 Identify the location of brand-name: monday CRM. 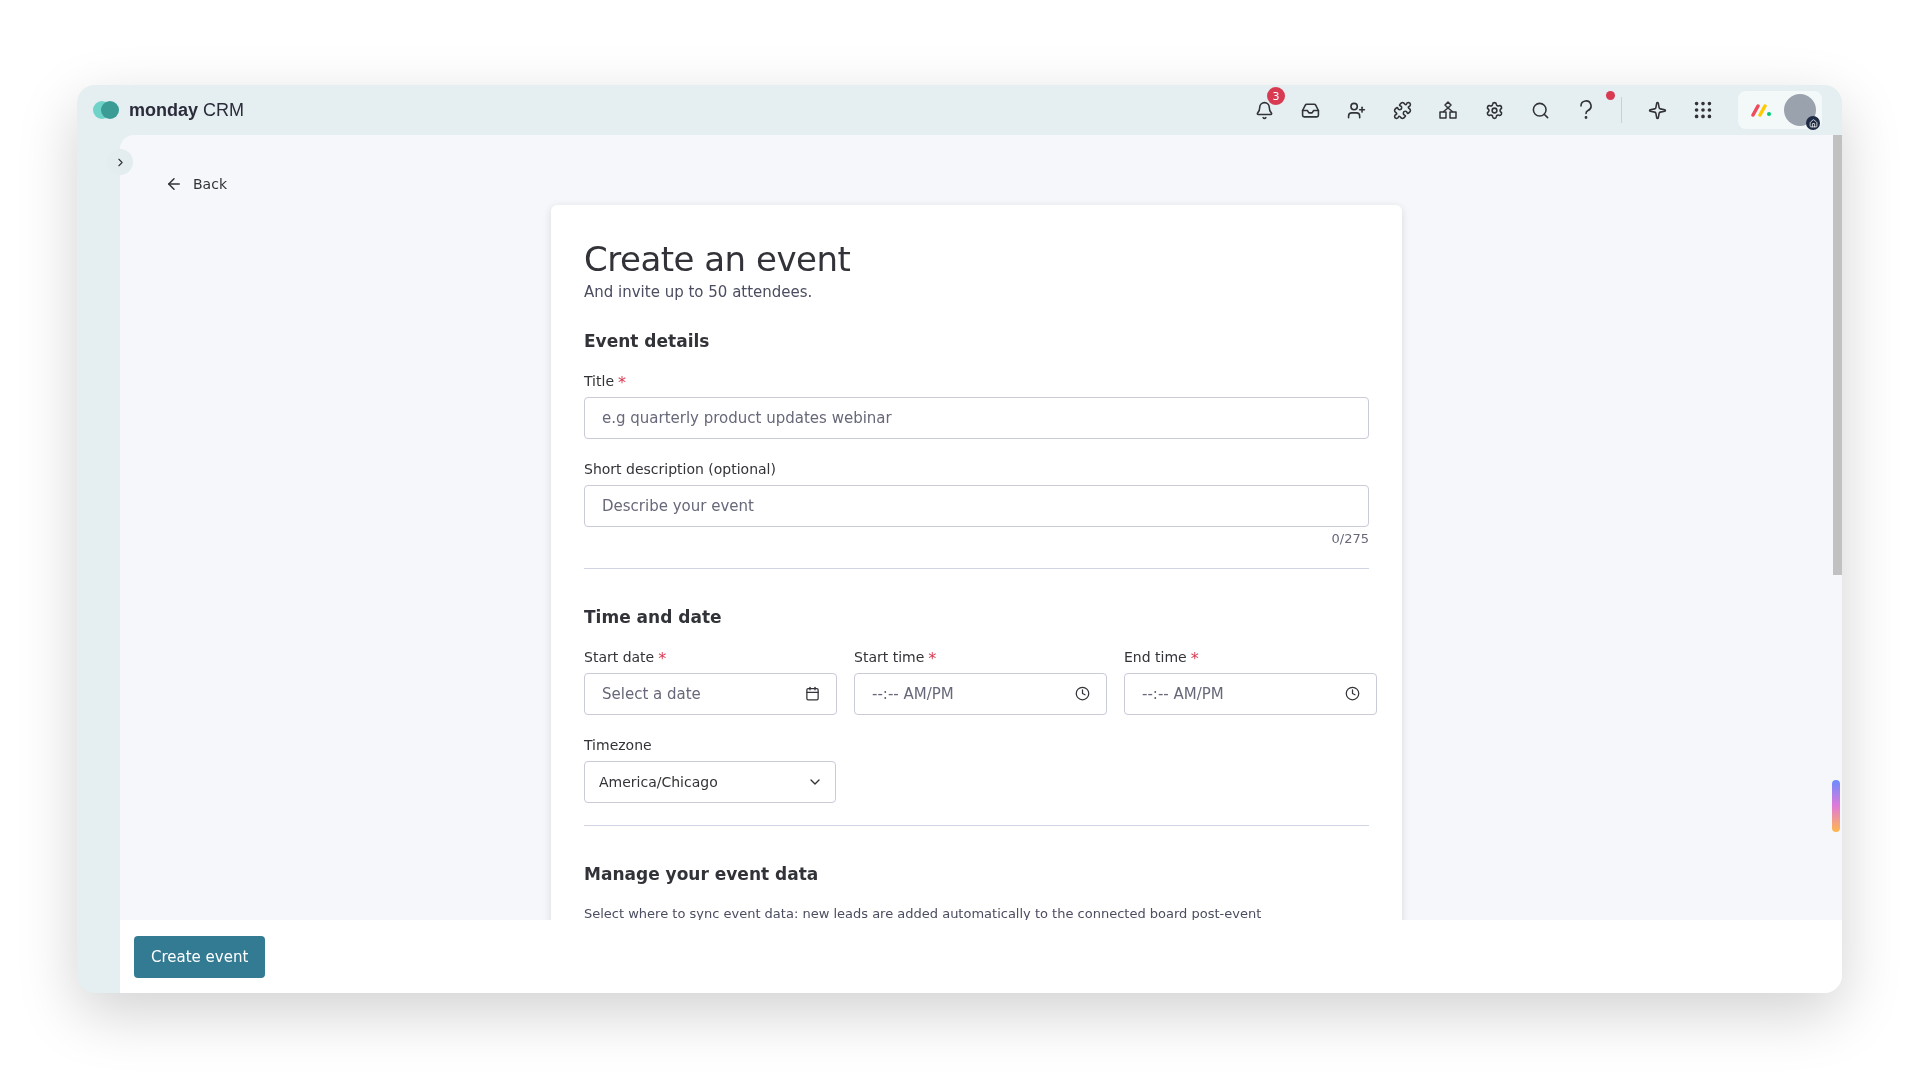
(187, 110).